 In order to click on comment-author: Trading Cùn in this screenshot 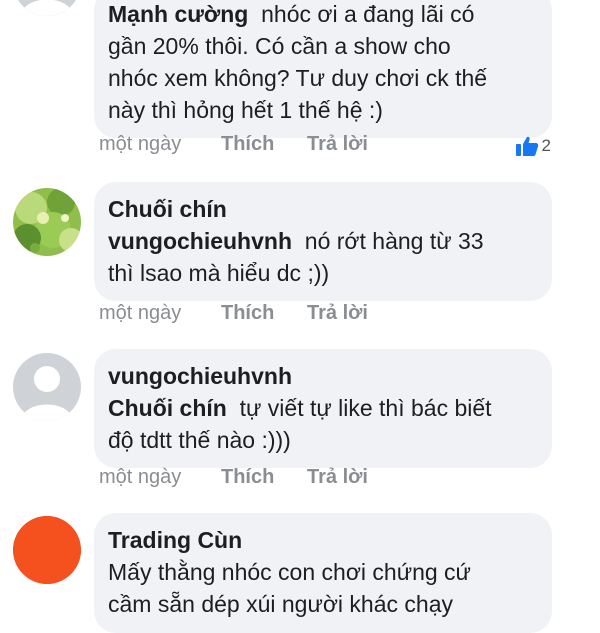, I will do `click(323, 540)`.